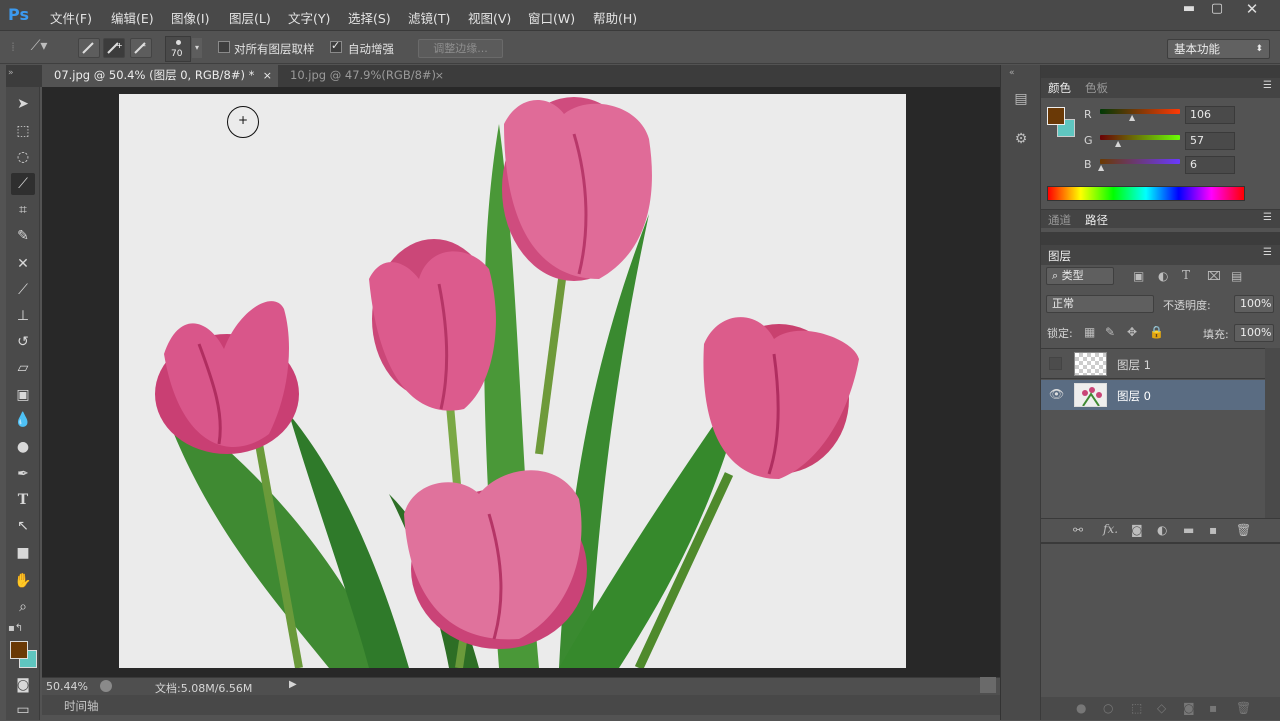 The width and height of the screenshot is (1280, 721). I want to click on eraser-tool-icon: ▱, so click(23, 368).